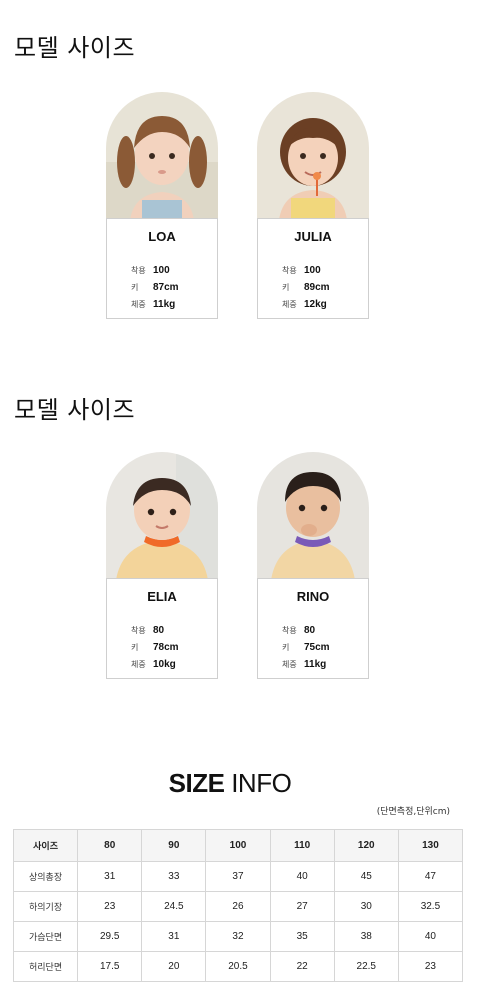 The image size is (478, 1004). I want to click on table-row-label: 허리단면, so click(45, 966).